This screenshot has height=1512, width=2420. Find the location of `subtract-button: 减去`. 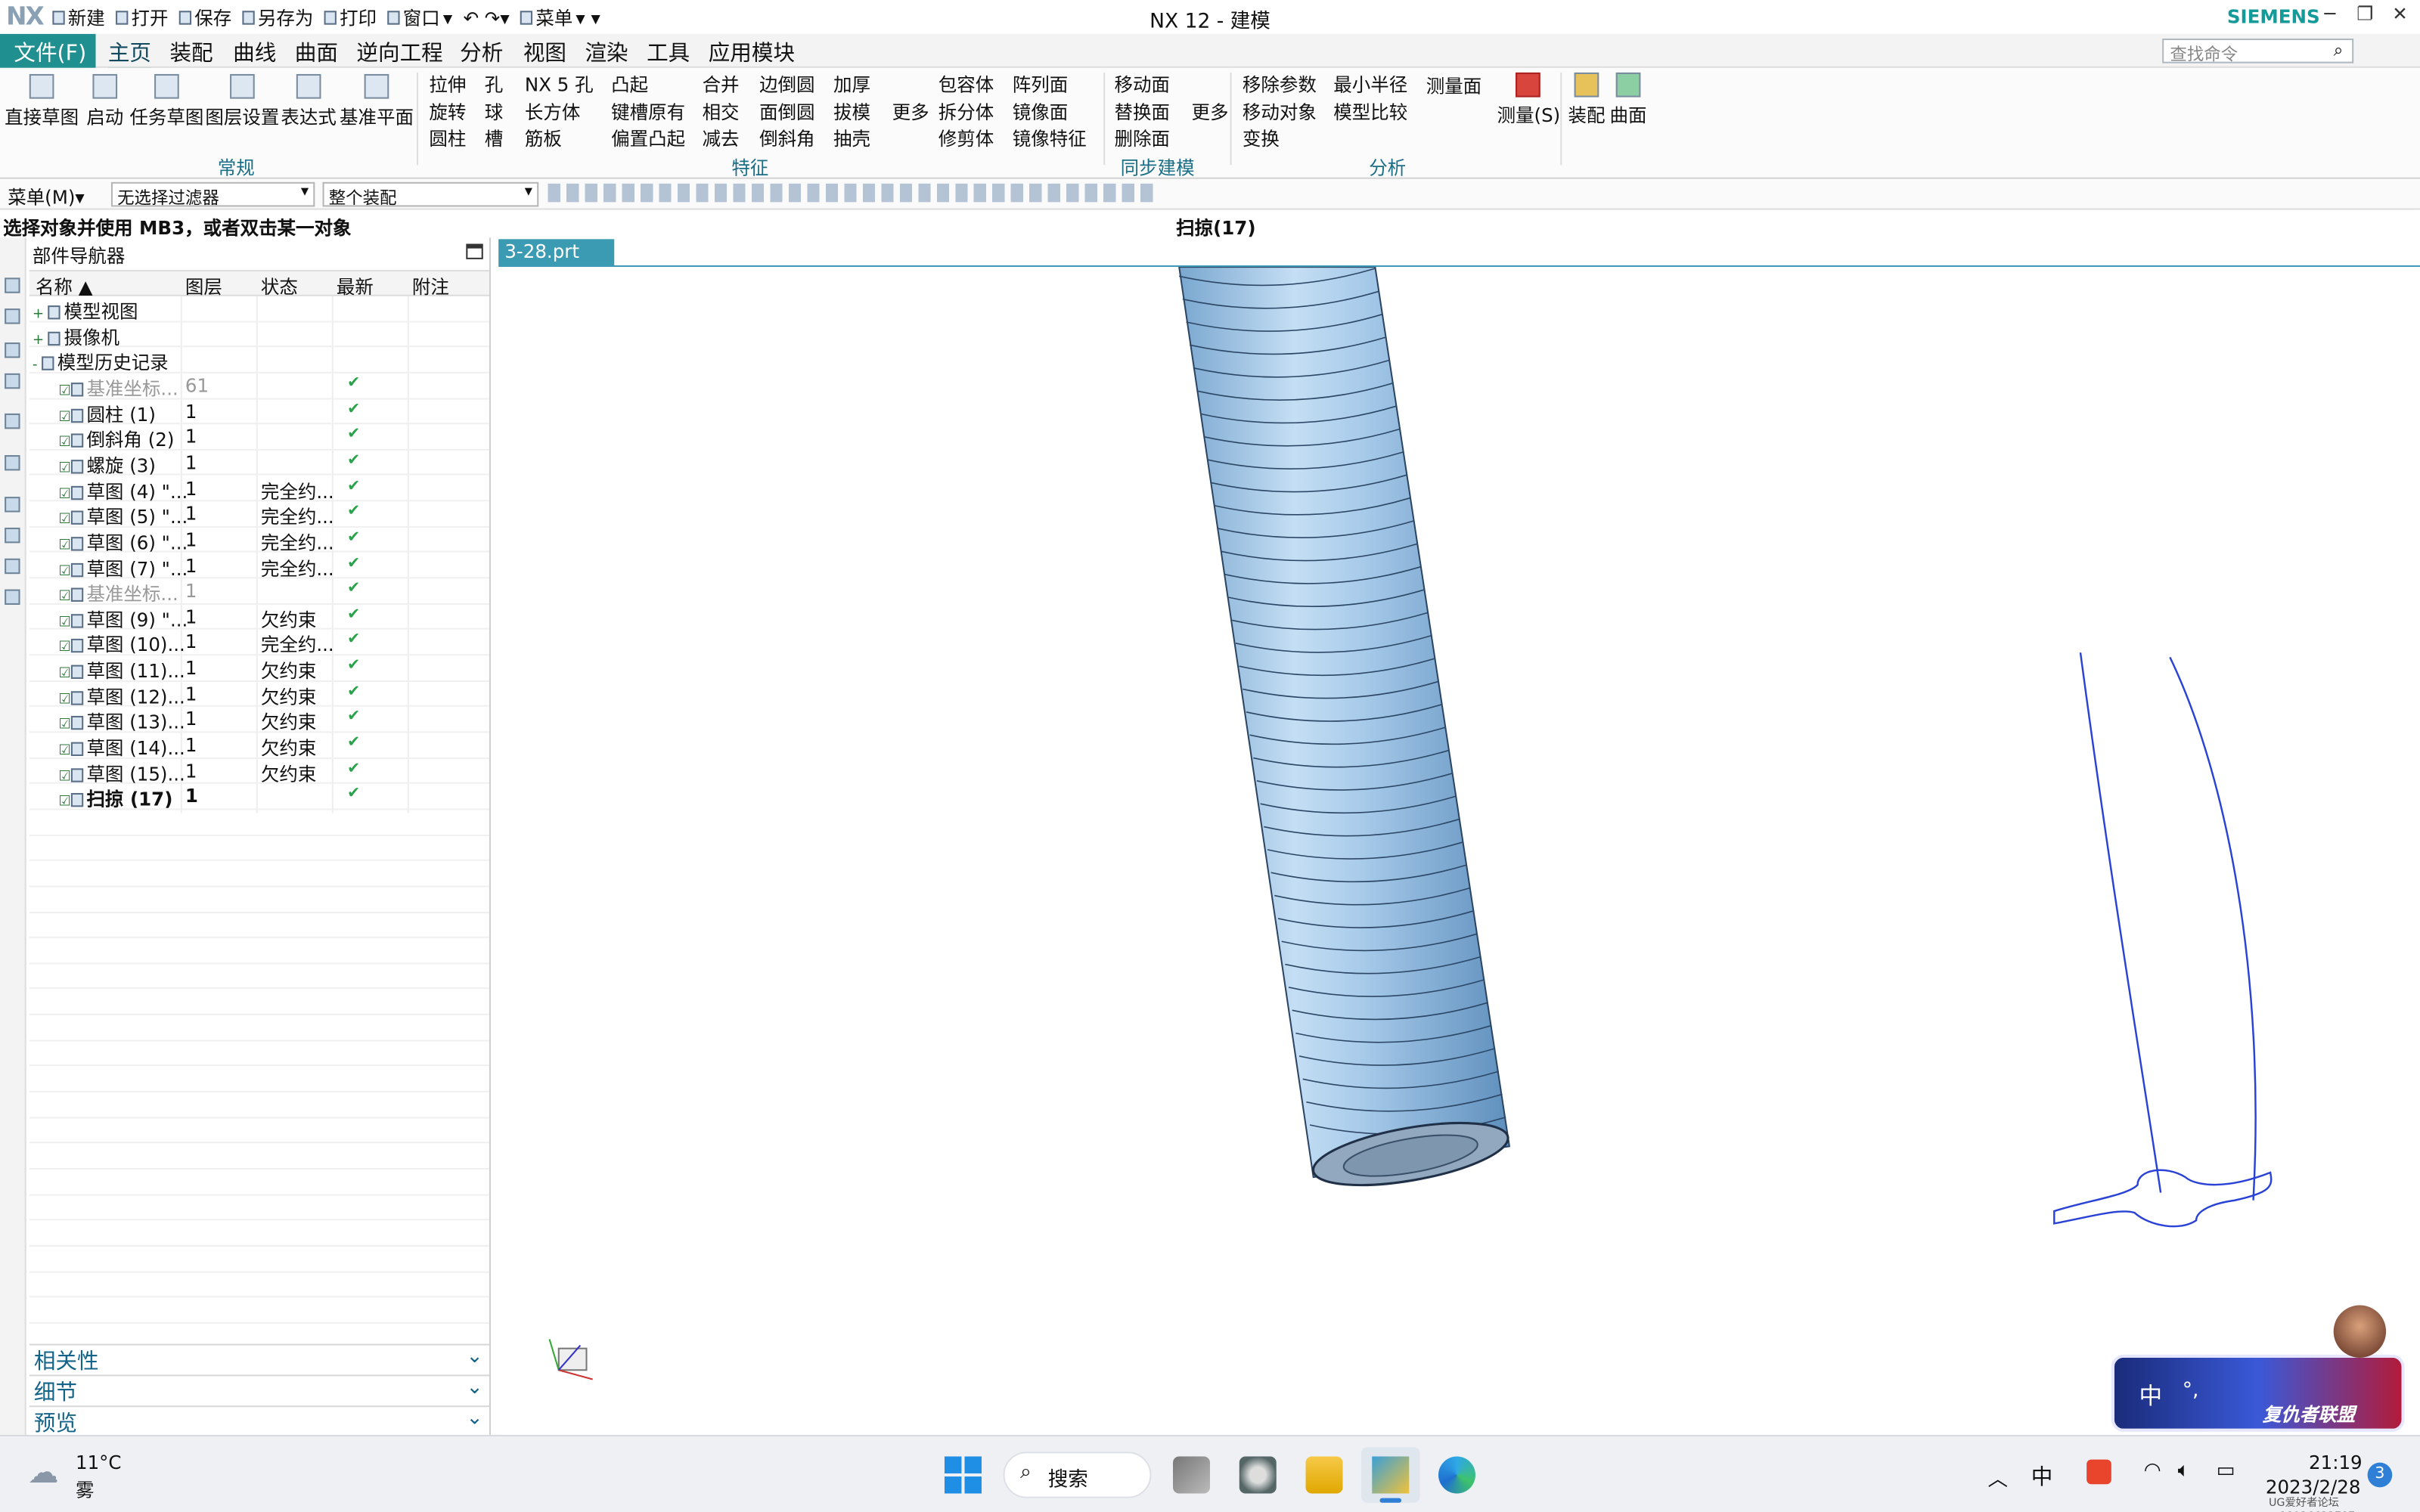

subtract-button: 减去 is located at coordinates (721, 139).